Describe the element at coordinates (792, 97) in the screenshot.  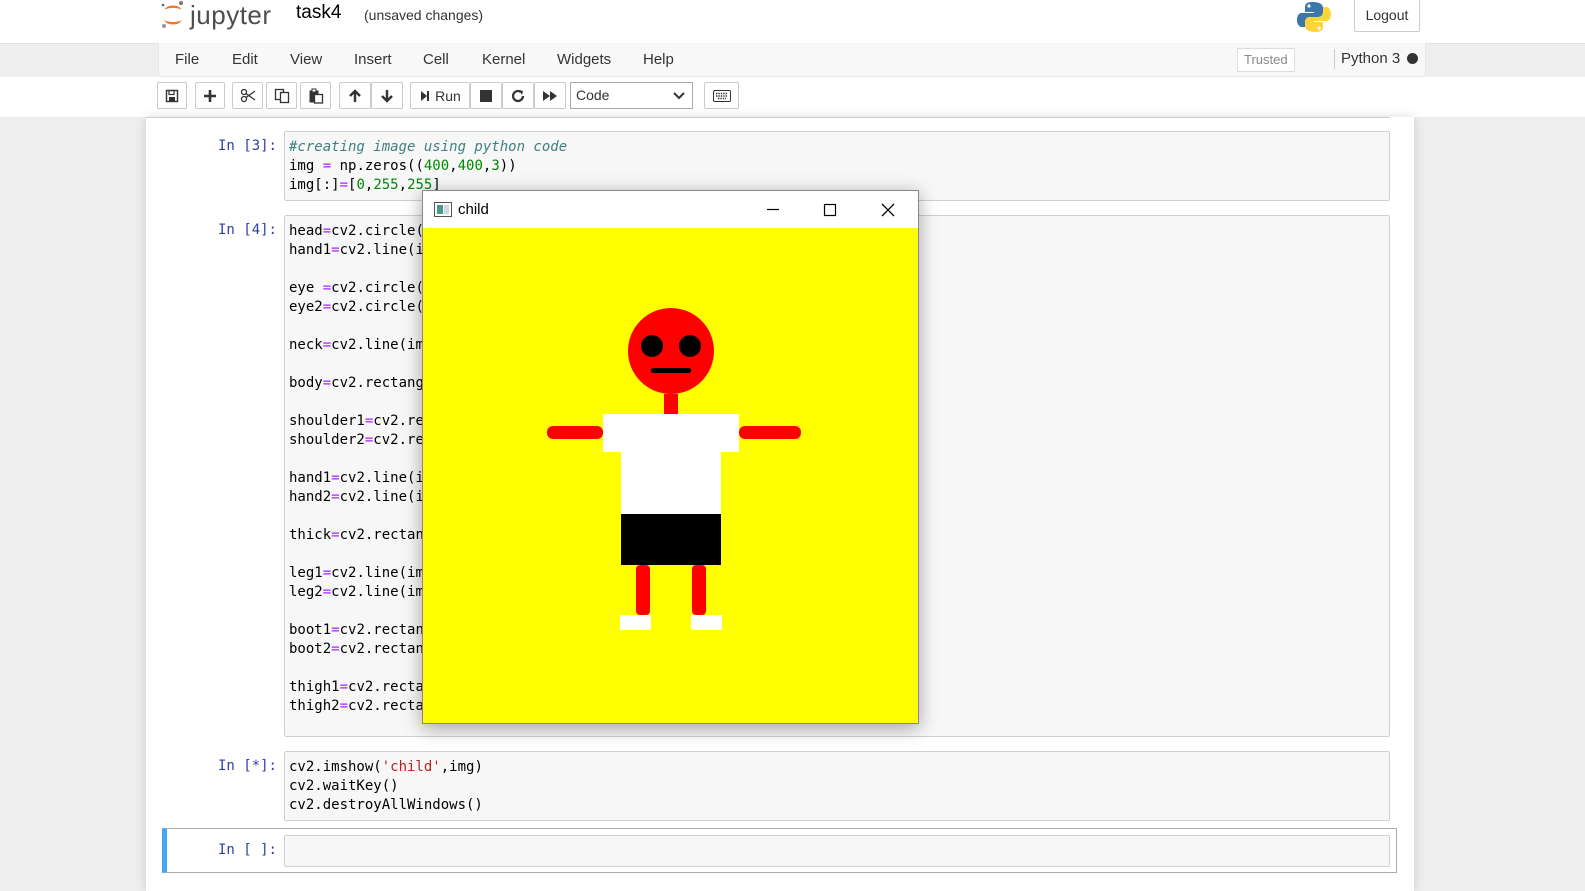
I see `toolbar: Run Code` at that location.